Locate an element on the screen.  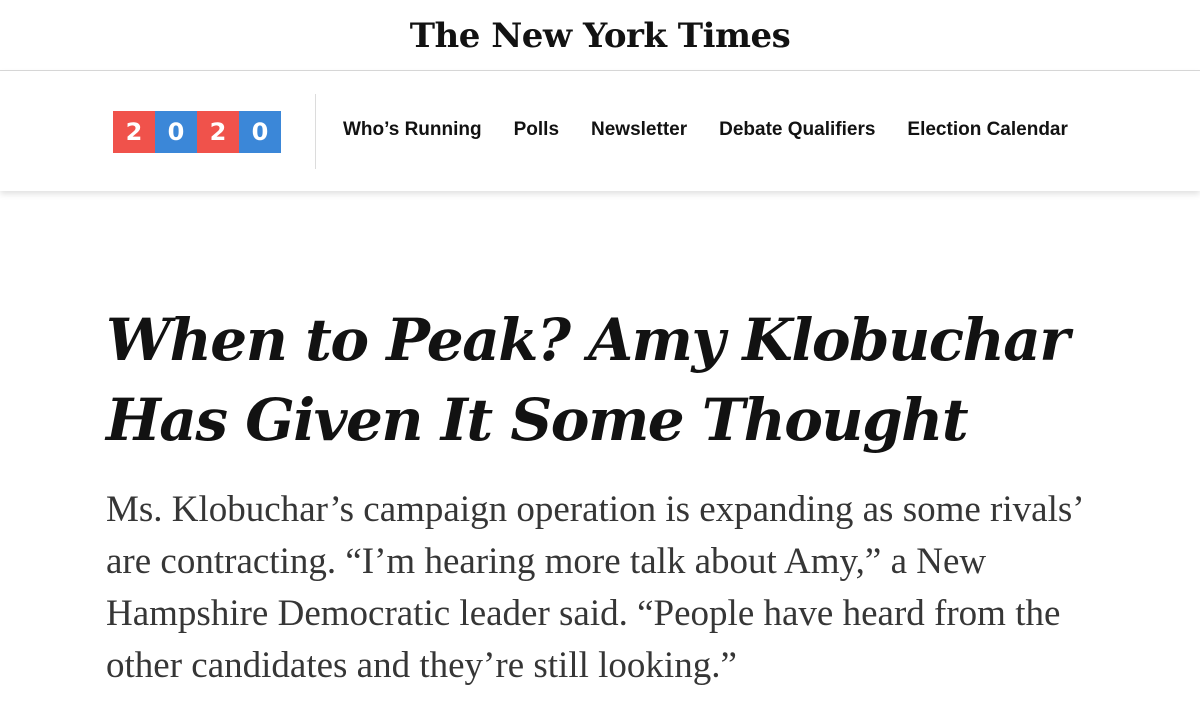
nav-link-election-calendar: Election Calendar is located at coordinates (987, 130).